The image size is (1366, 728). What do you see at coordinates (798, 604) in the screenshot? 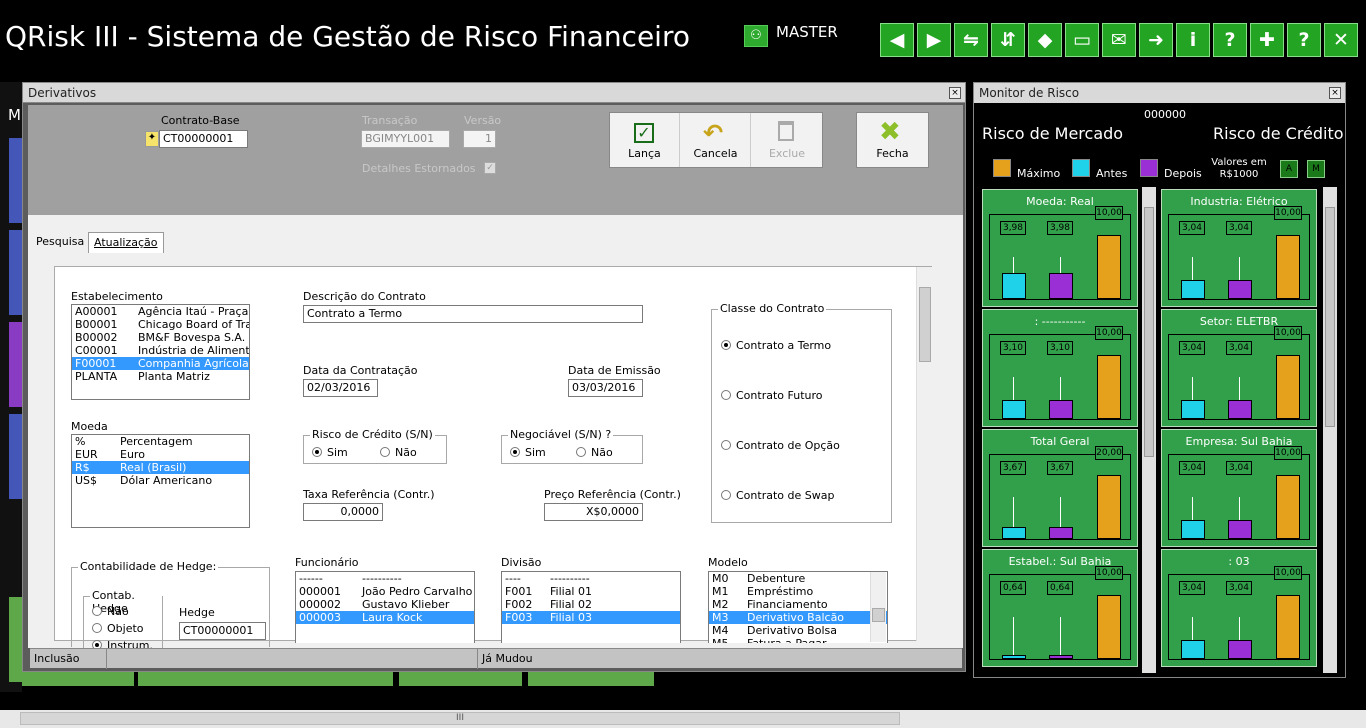
I see `list-item: M2 Financiamento` at bounding box center [798, 604].